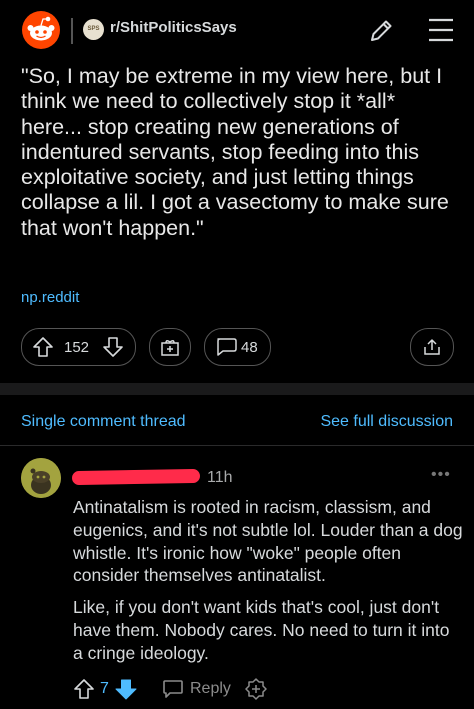 The image size is (474, 709). I want to click on downvote-icon, so click(113, 347).